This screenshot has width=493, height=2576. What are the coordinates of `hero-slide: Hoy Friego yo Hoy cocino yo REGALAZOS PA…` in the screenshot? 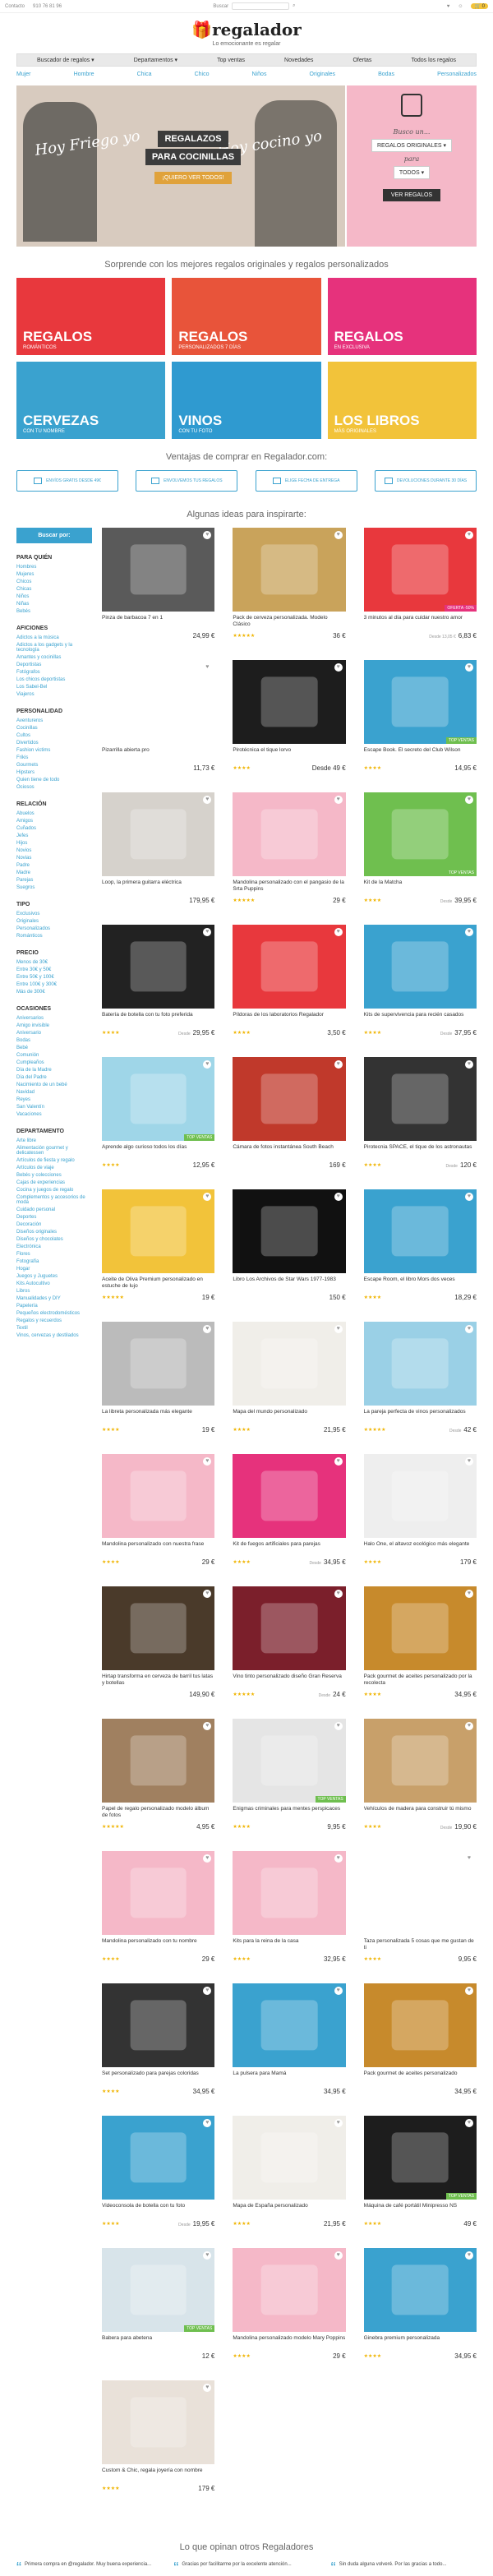 It's located at (180, 166).